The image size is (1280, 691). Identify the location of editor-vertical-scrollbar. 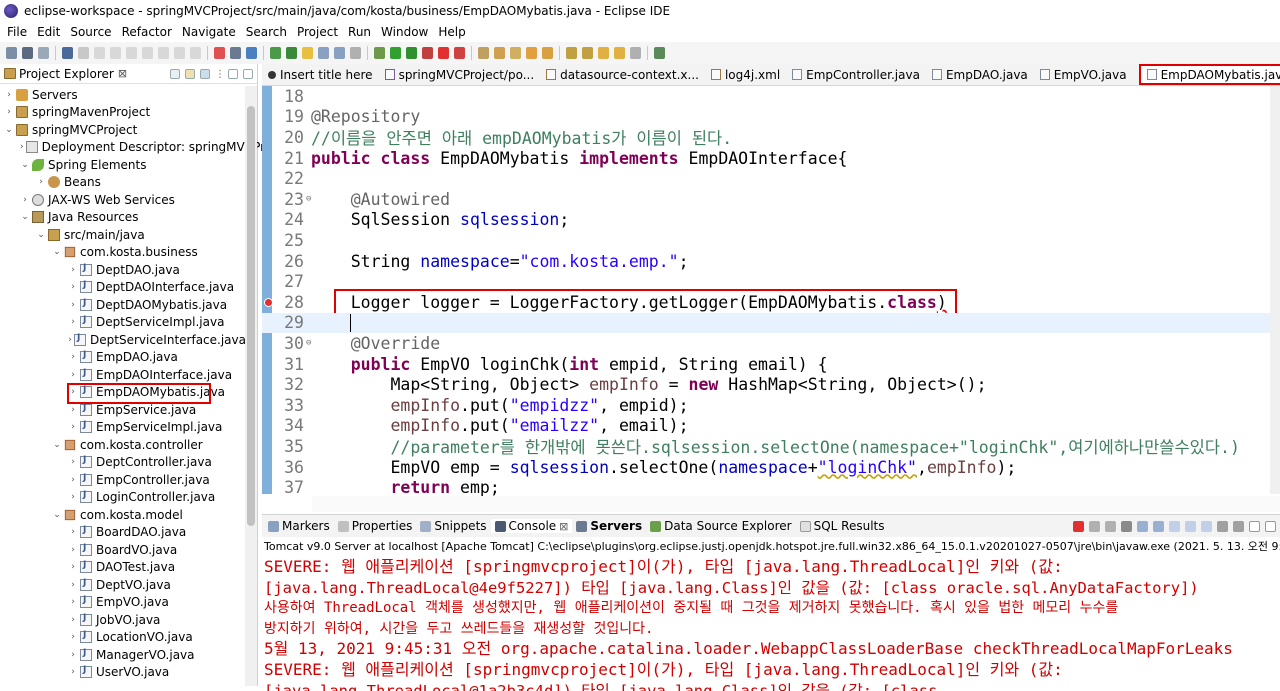
(1275, 290).